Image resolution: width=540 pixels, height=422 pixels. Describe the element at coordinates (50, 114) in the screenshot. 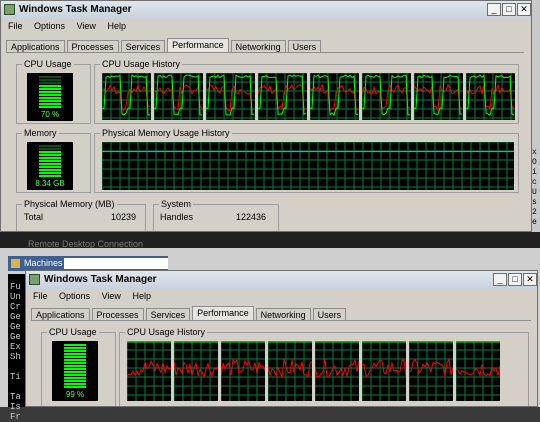

I see `cpu-usage-value: 70 %` at that location.